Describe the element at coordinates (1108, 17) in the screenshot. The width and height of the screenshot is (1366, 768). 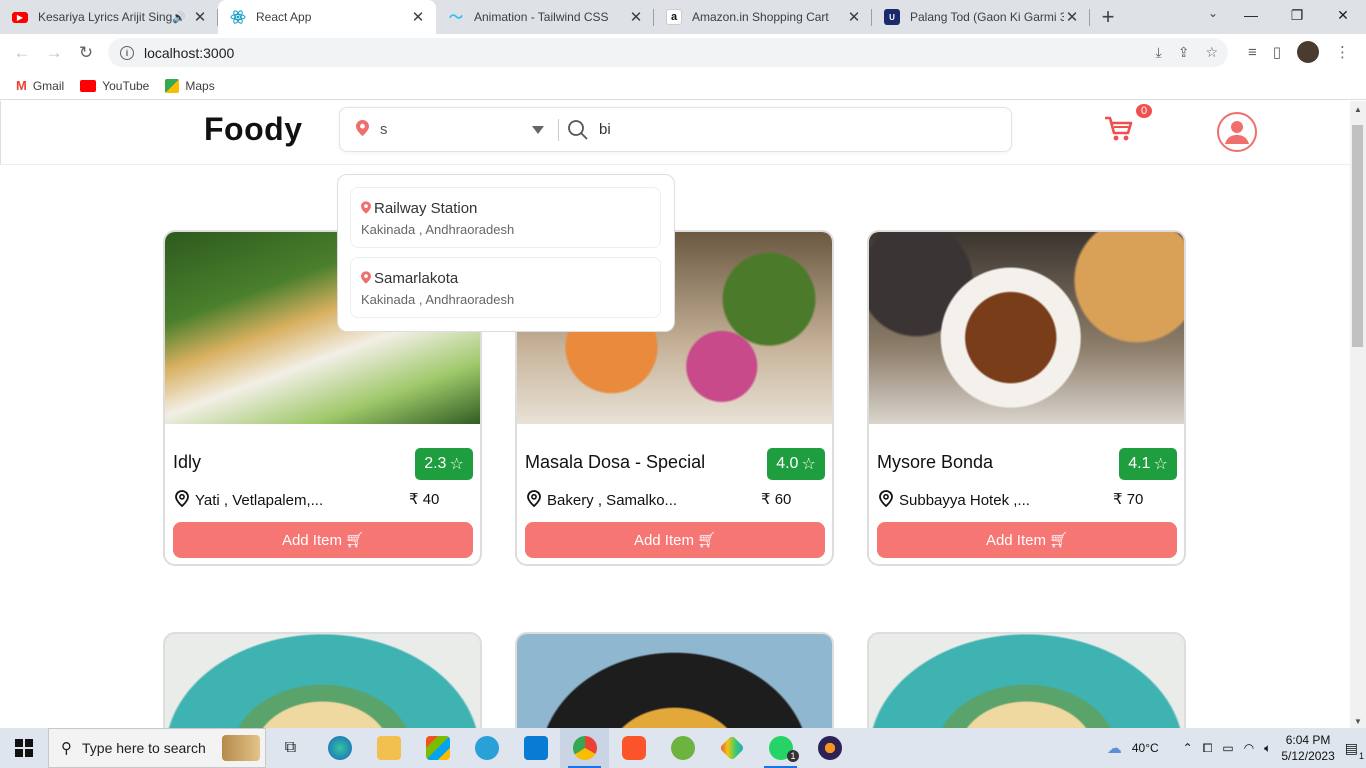
I see `new-tab-button: +` at that location.